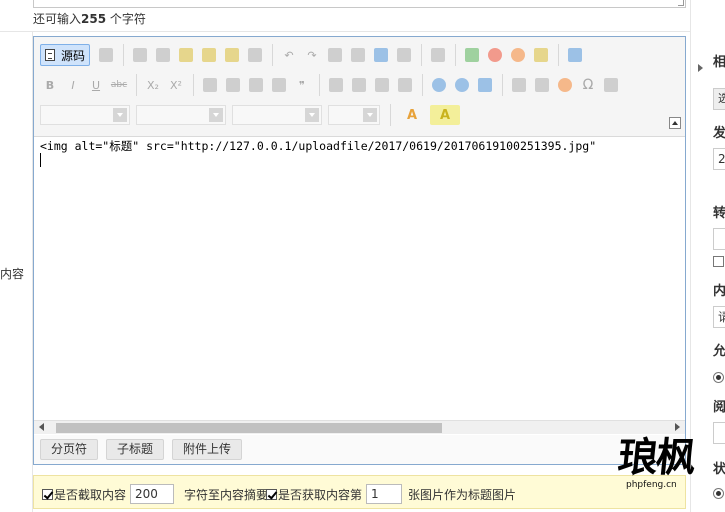  What do you see at coordinates (85, 115) in the screenshot?
I see `format-dropdown` at bounding box center [85, 115].